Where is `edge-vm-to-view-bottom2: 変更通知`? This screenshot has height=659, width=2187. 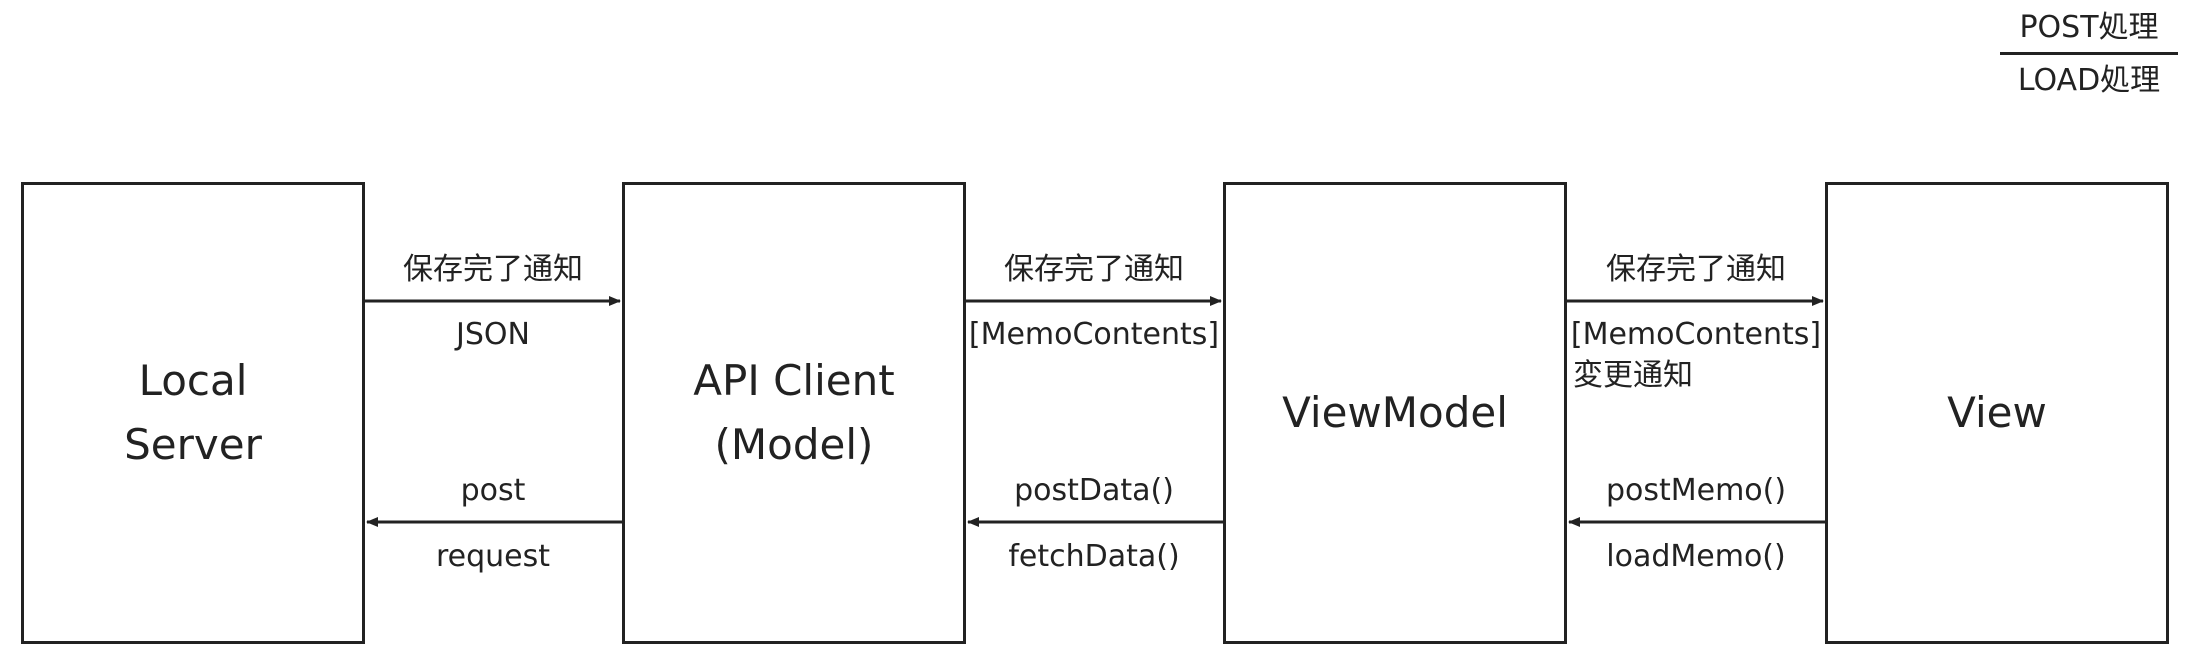
edge-vm-to-view-bottom2: 変更通知 is located at coordinates (1633, 375).